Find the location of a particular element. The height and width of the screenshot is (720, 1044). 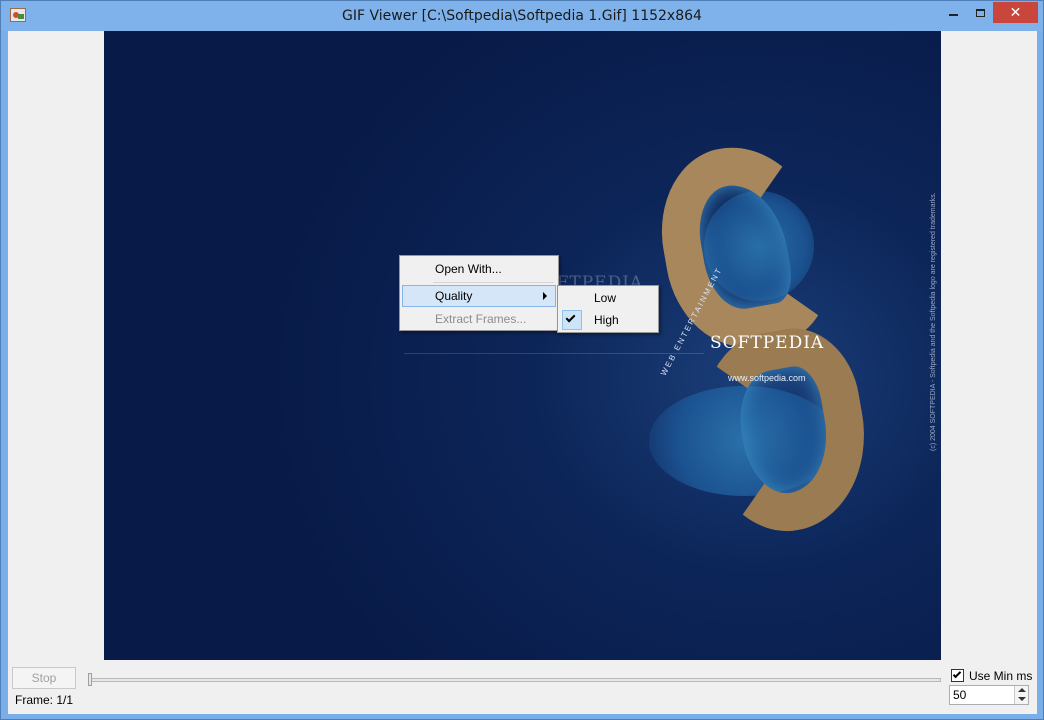

maximize-icon is located at coordinates (980, 12).